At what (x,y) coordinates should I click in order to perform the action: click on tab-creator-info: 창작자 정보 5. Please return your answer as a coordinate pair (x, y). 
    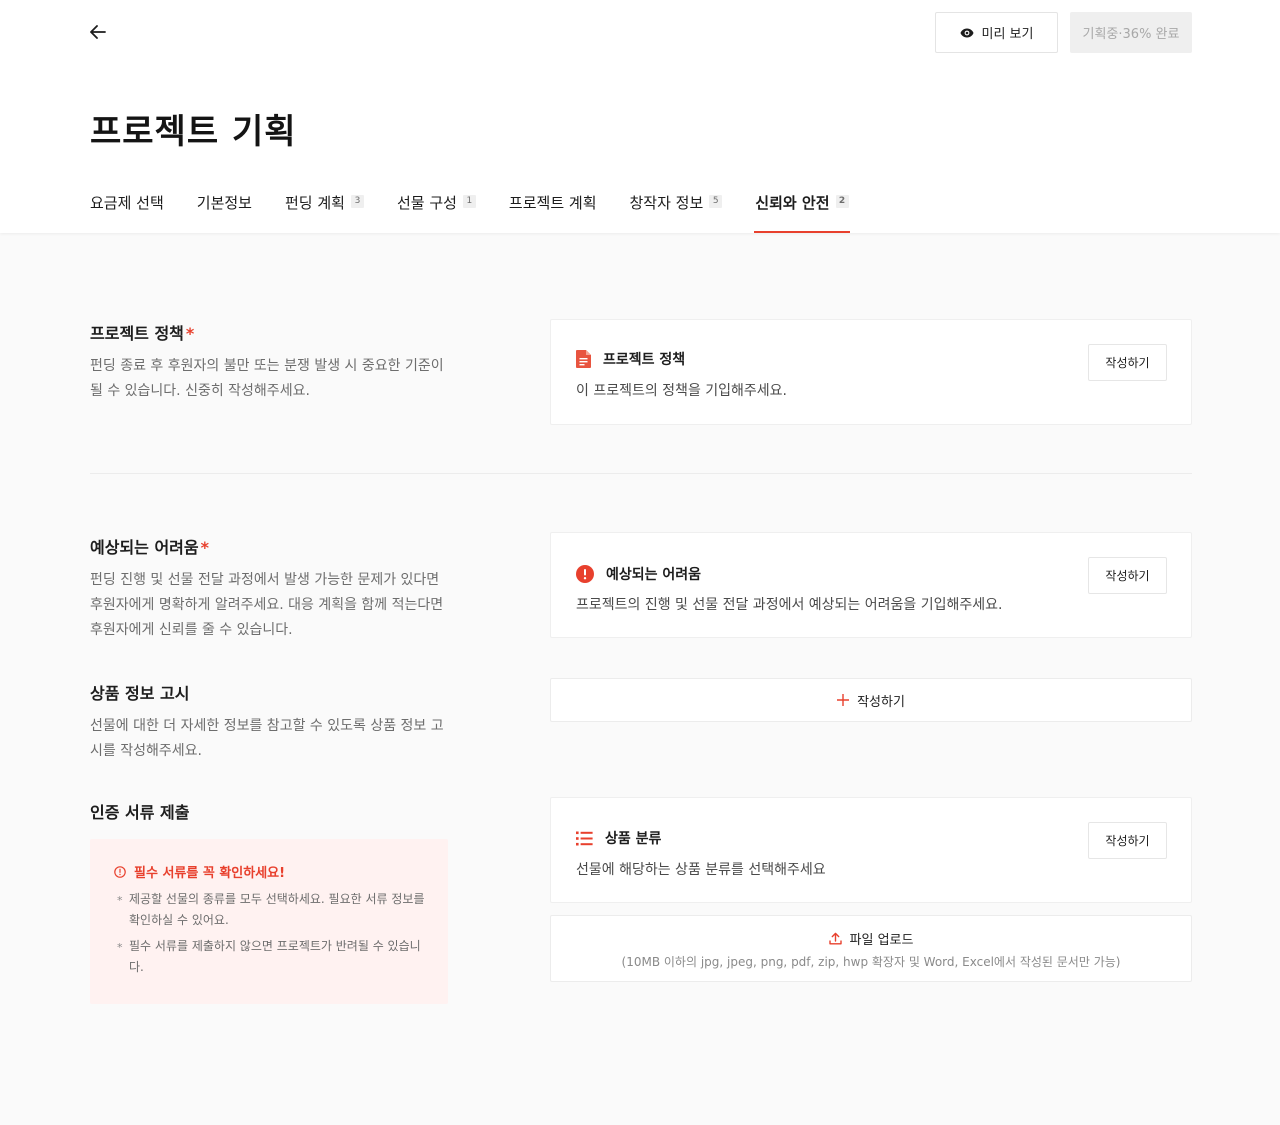
    Looking at the image, I should click on (676, 209).